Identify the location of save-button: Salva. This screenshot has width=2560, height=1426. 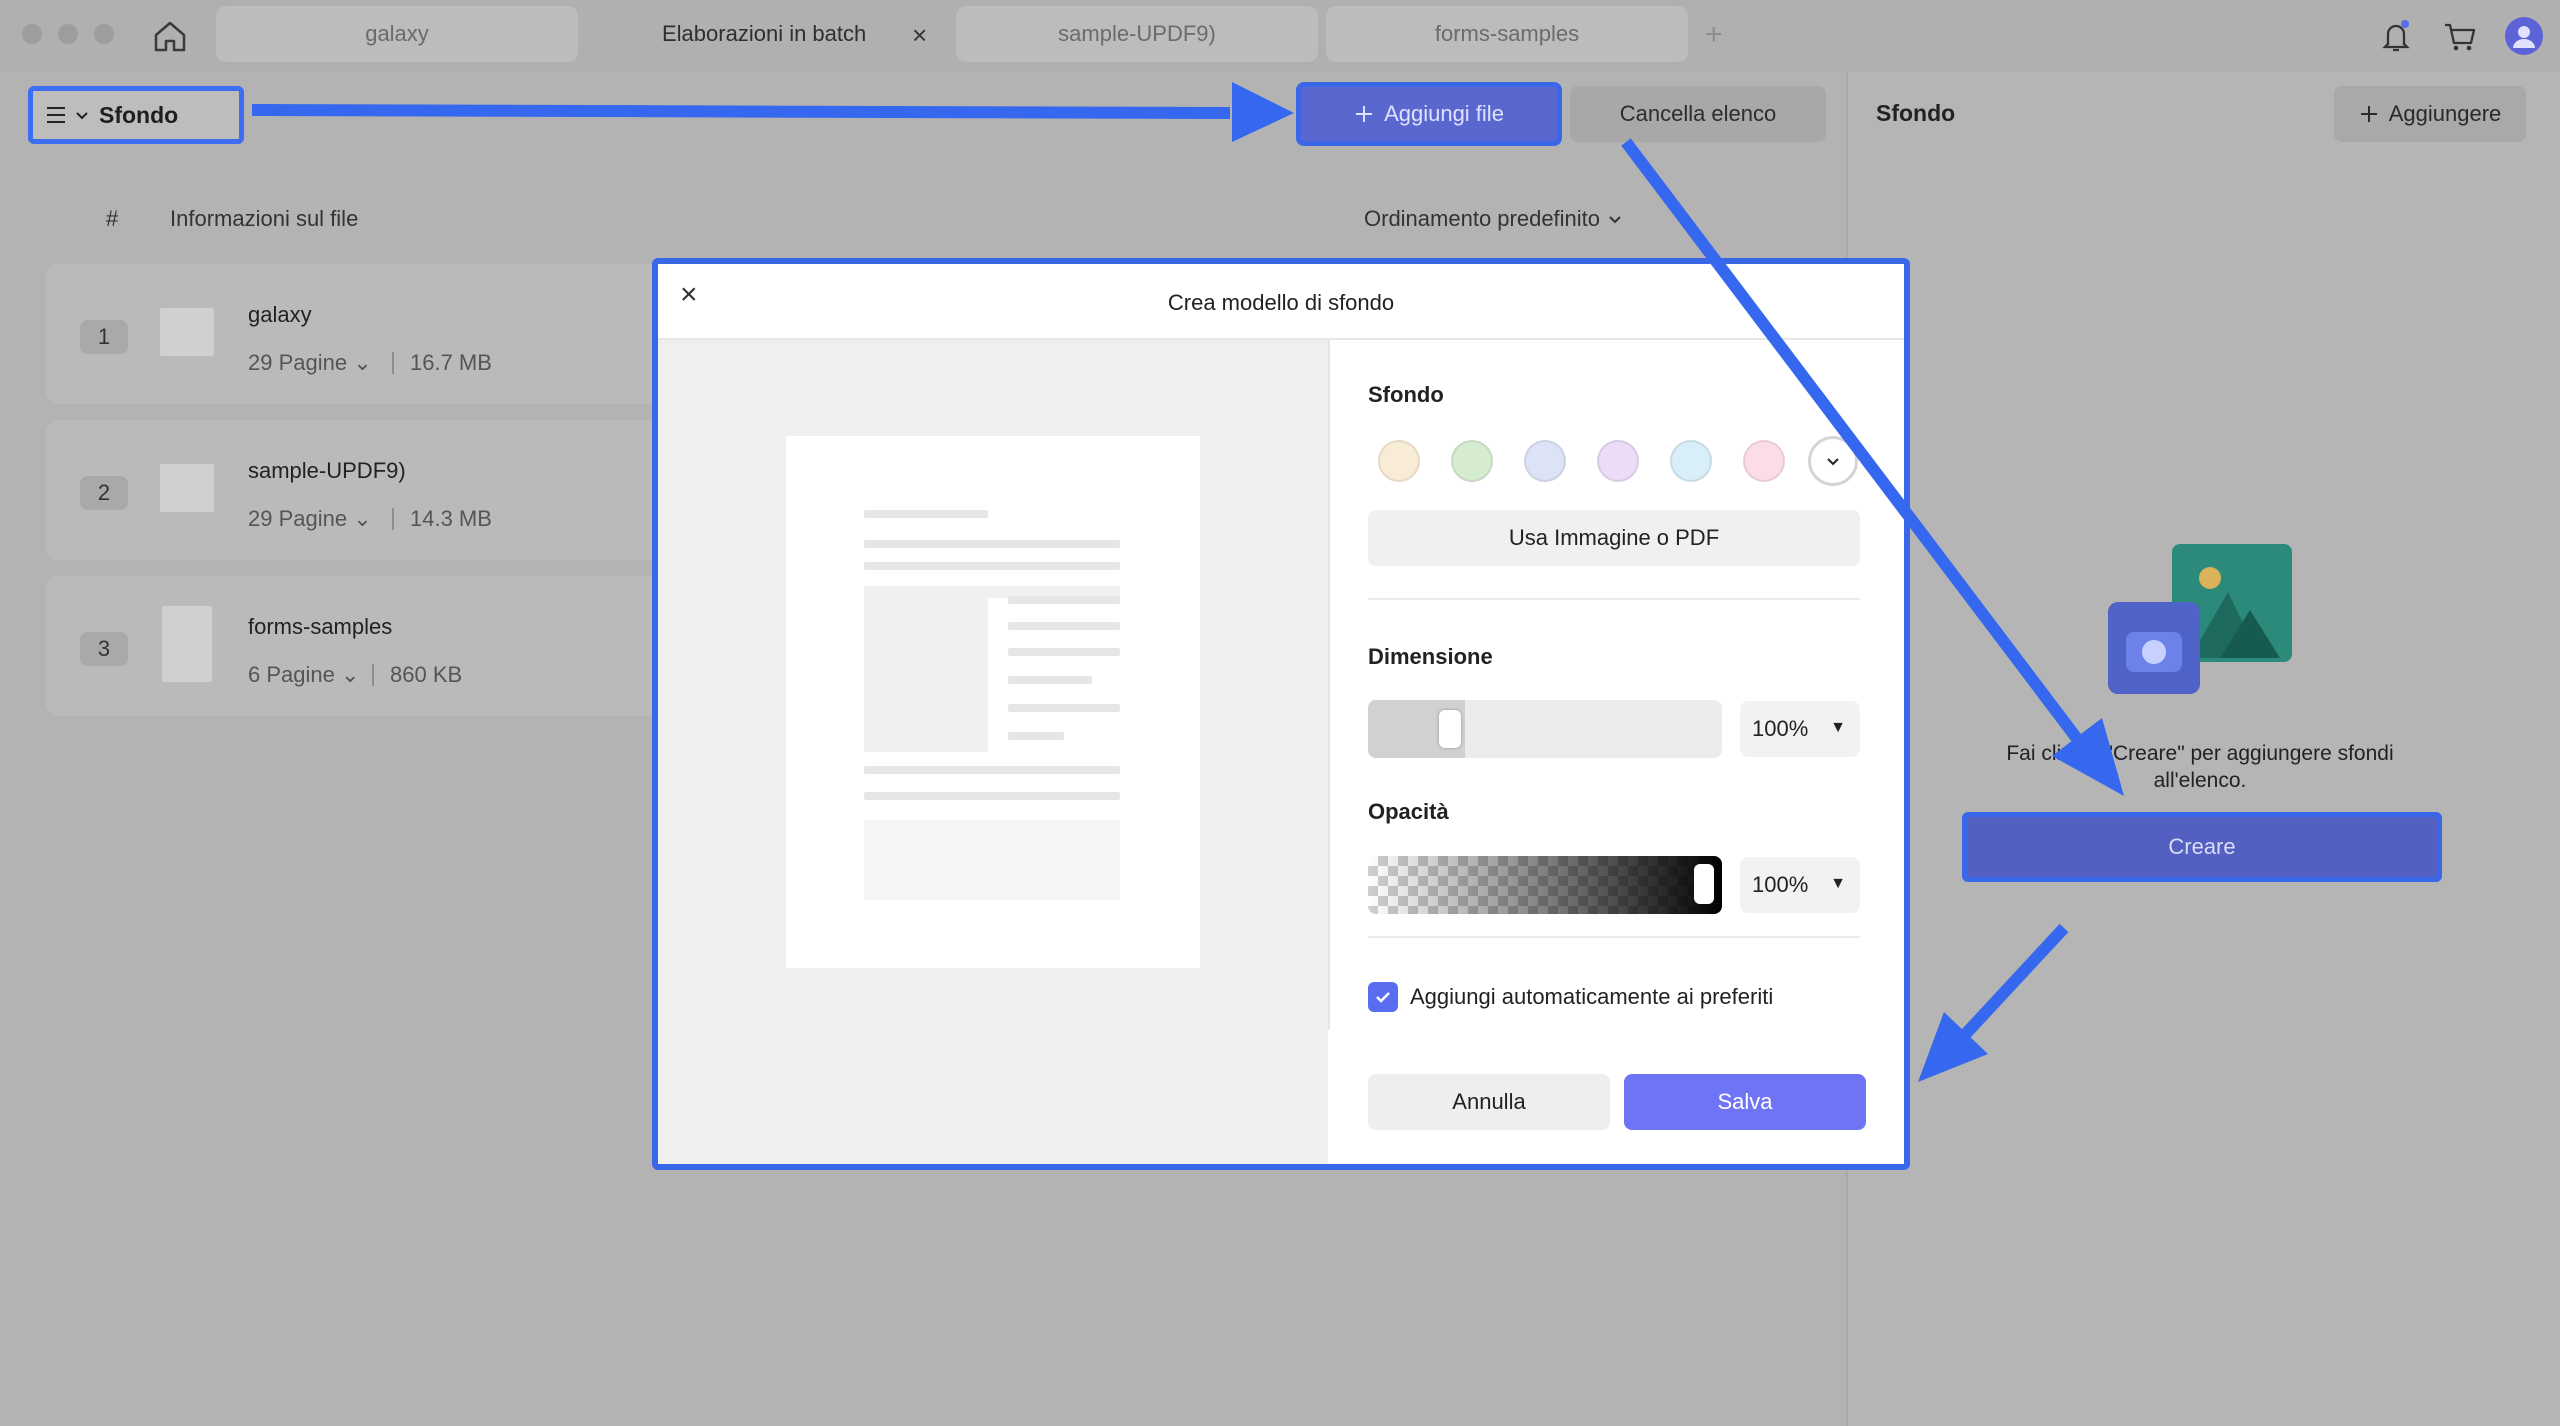
(1745, 1102).